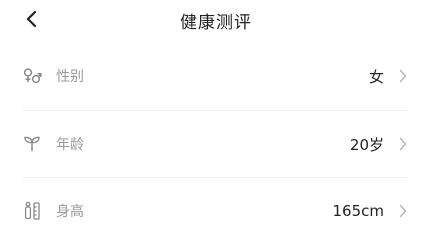 The height and width of the screenshot is (241, 432). Describe the element at coordinates (70, 145) in the screenshot. I see `row-label-age: 年龄` at that location.